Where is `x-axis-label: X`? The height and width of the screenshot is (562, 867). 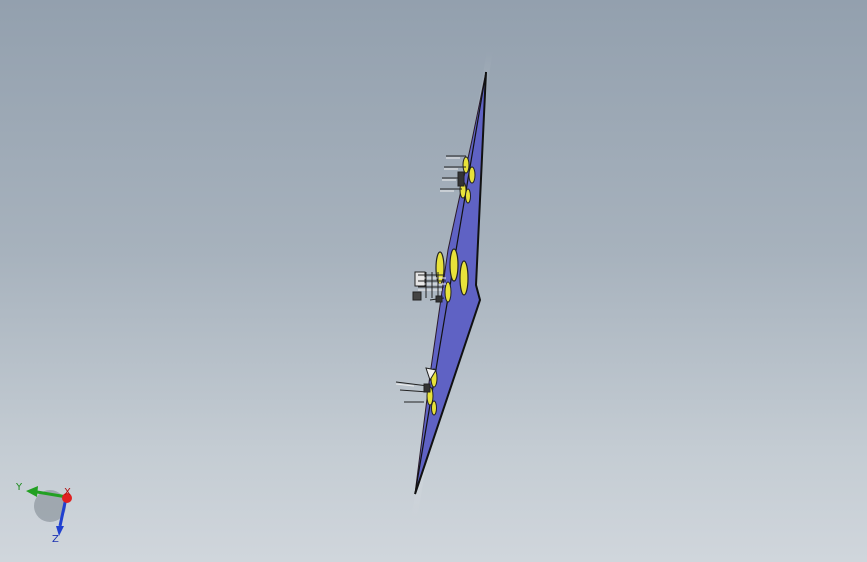 x-axis-label: X is located at coordinates (67, 492).